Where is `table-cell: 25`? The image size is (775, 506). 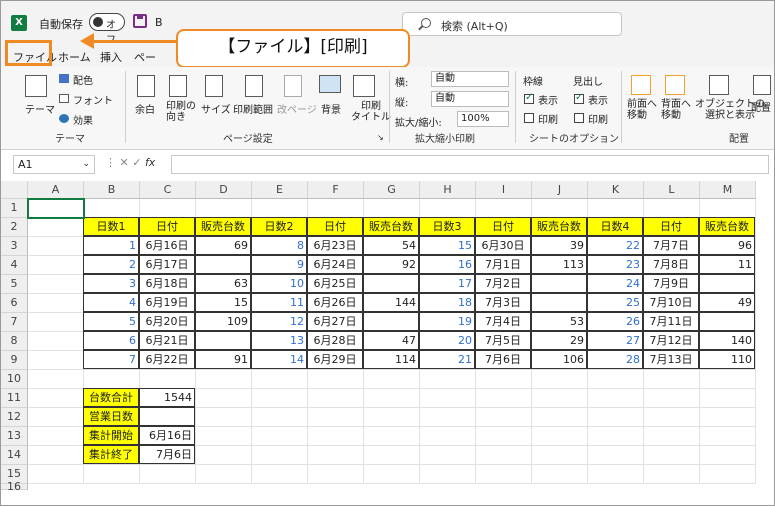
table-cell: 25 is located at coordinates (615, 302).